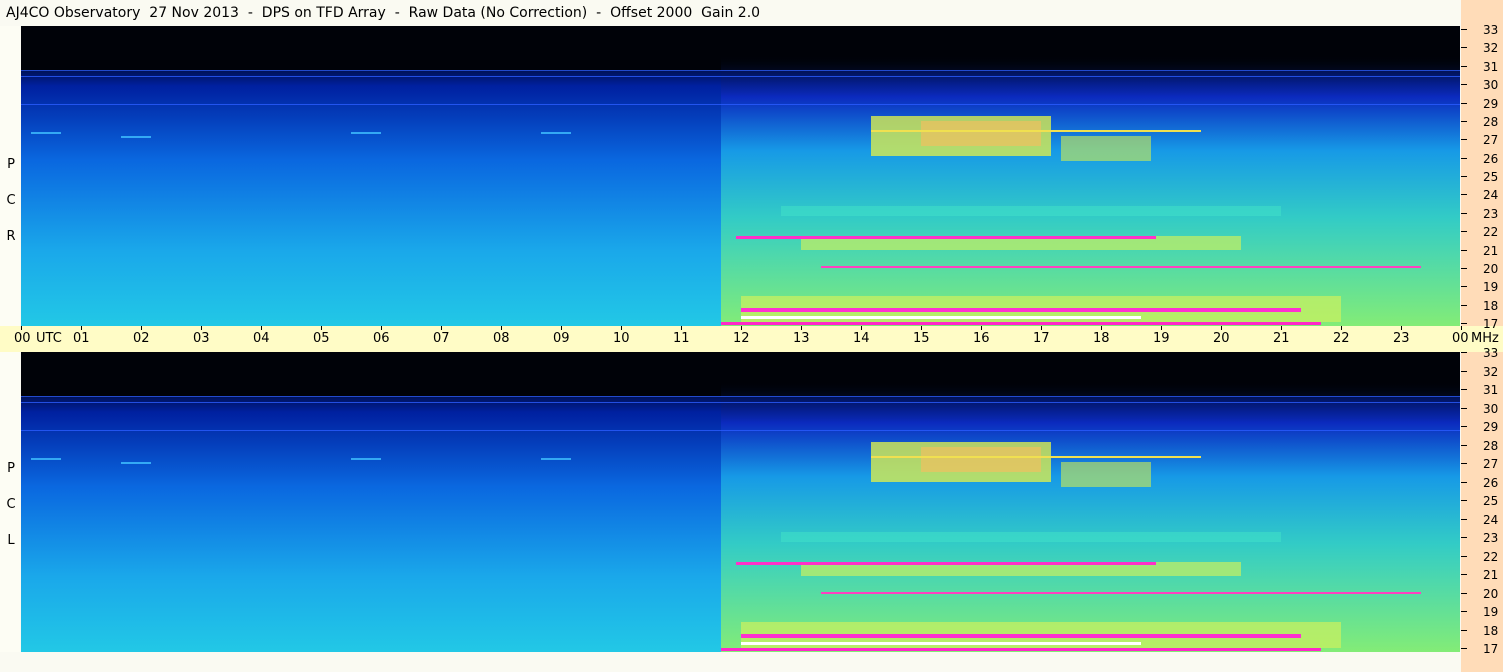  I want to click on time-tick-label: 22, so click(1341, 338).